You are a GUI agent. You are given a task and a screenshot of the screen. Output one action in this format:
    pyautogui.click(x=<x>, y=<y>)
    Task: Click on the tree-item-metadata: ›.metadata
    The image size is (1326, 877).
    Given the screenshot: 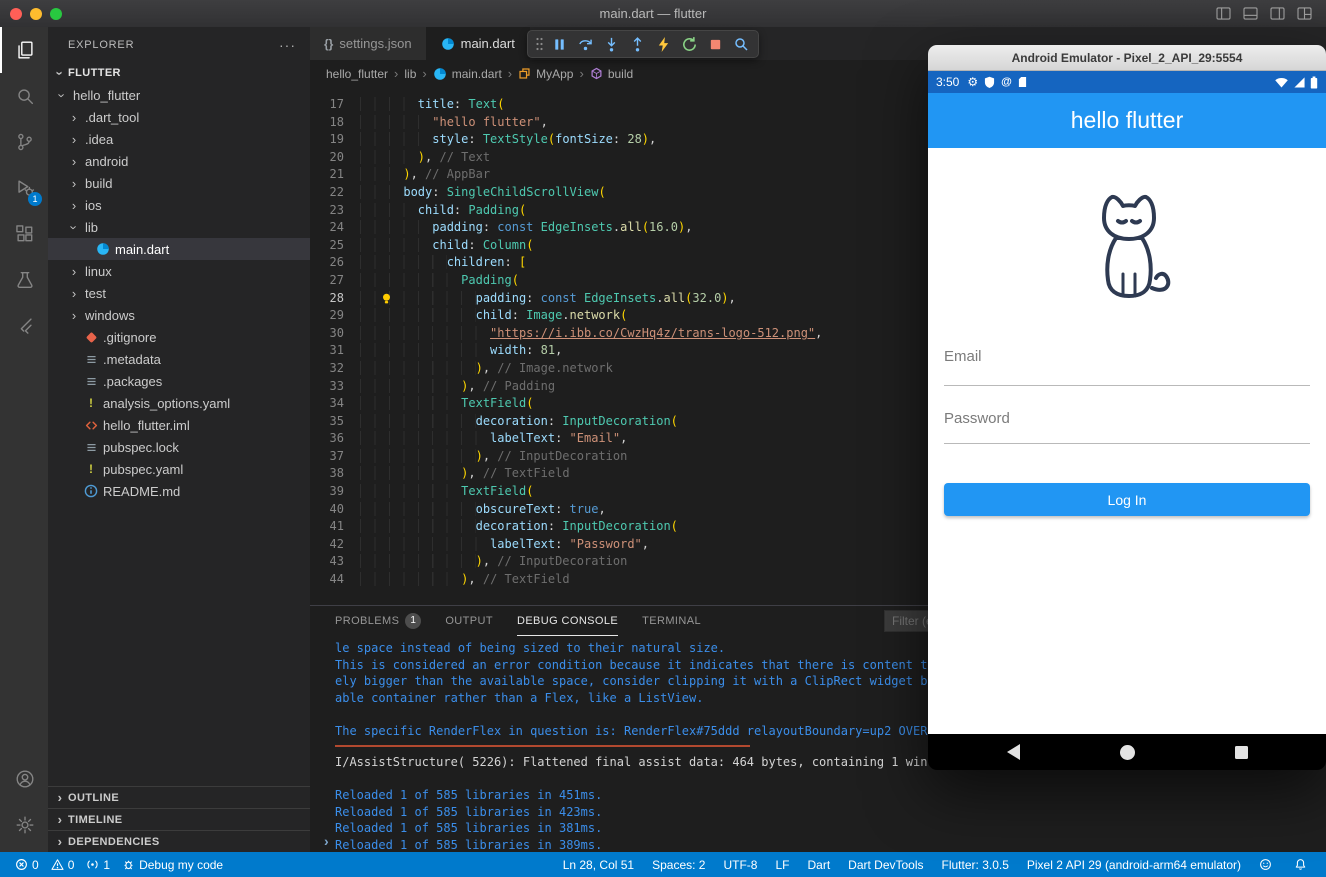 What is the action you would take?
    pyautogui.click(x=179, y=359)
    